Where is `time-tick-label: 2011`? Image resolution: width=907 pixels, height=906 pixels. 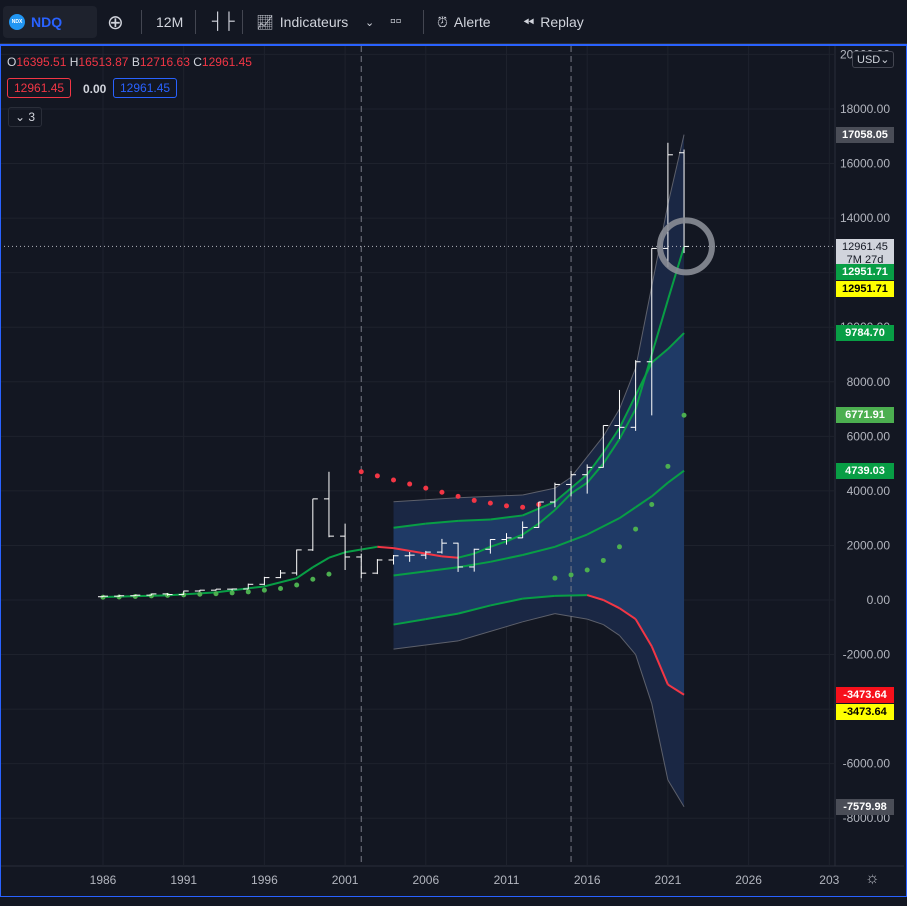 time-tick-label: 2011 is located at coordinates (507, 880).